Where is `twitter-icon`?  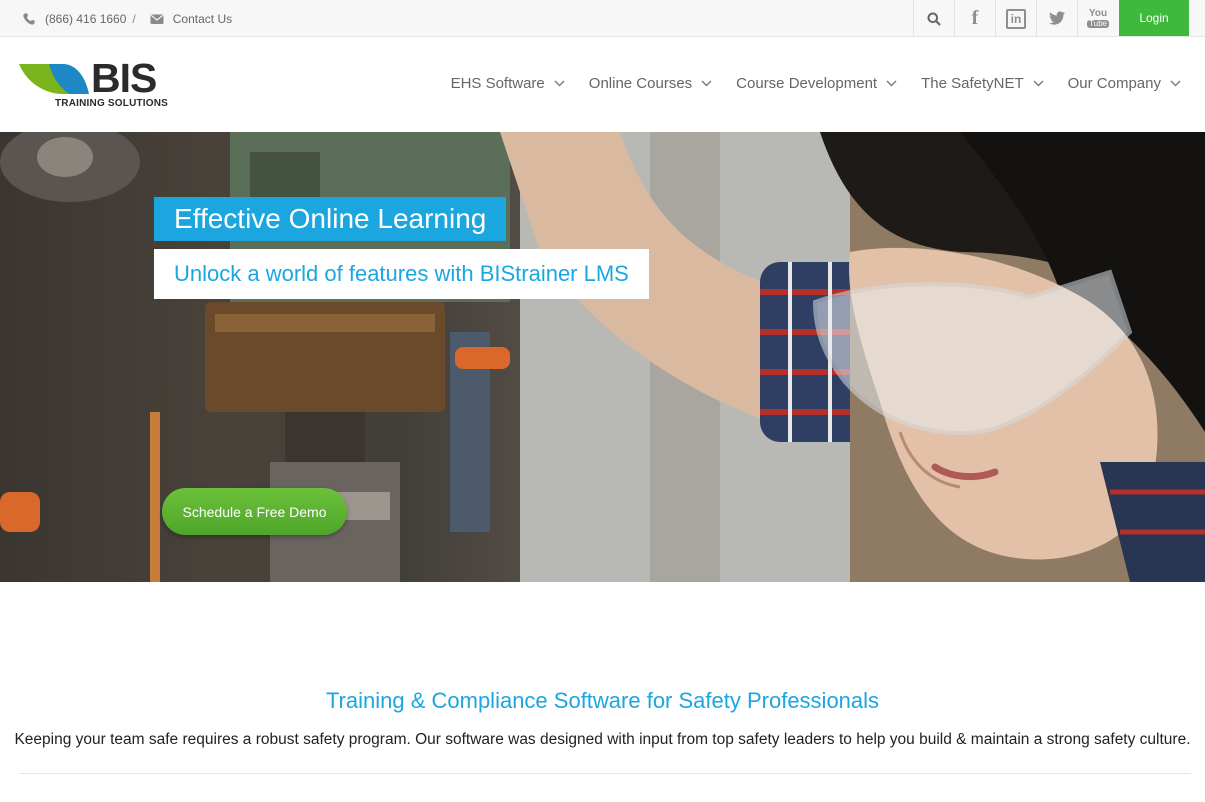 twitter-icon is located at coordinates (1056, 18).